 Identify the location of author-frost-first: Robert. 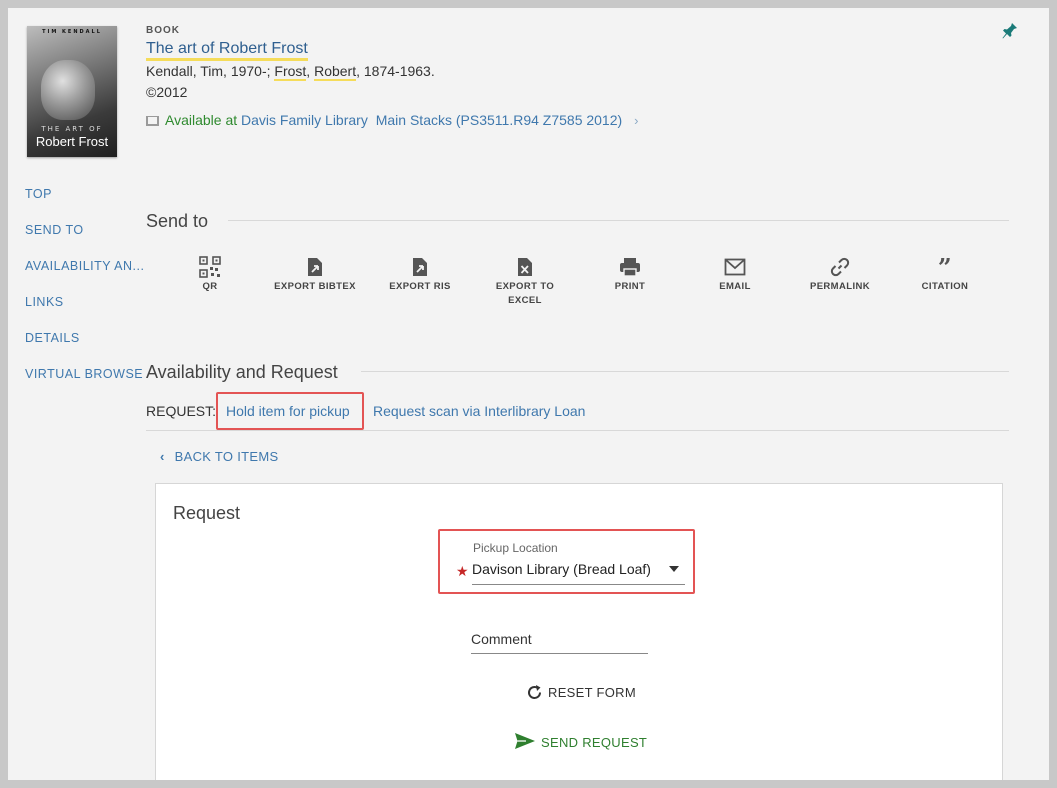
(335, 72).